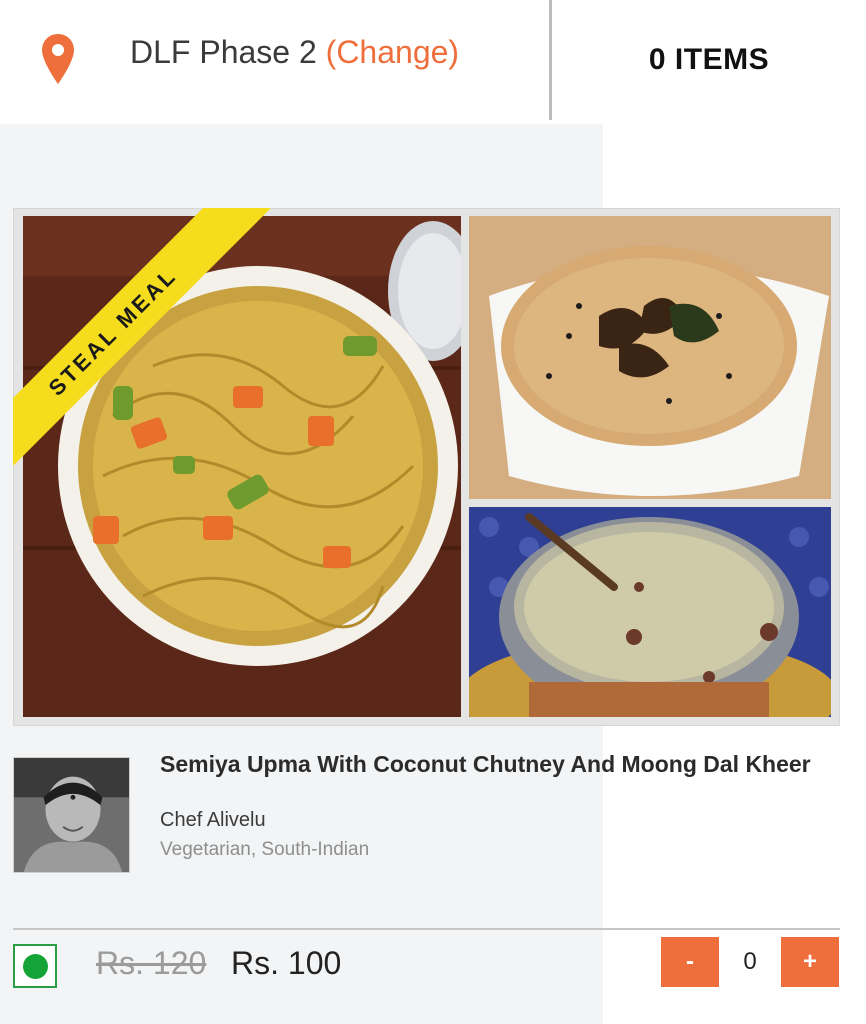 Image resolution: width=866 pixels, height=1024 pixels. I want to click on veg-dot, so click(35, 966).